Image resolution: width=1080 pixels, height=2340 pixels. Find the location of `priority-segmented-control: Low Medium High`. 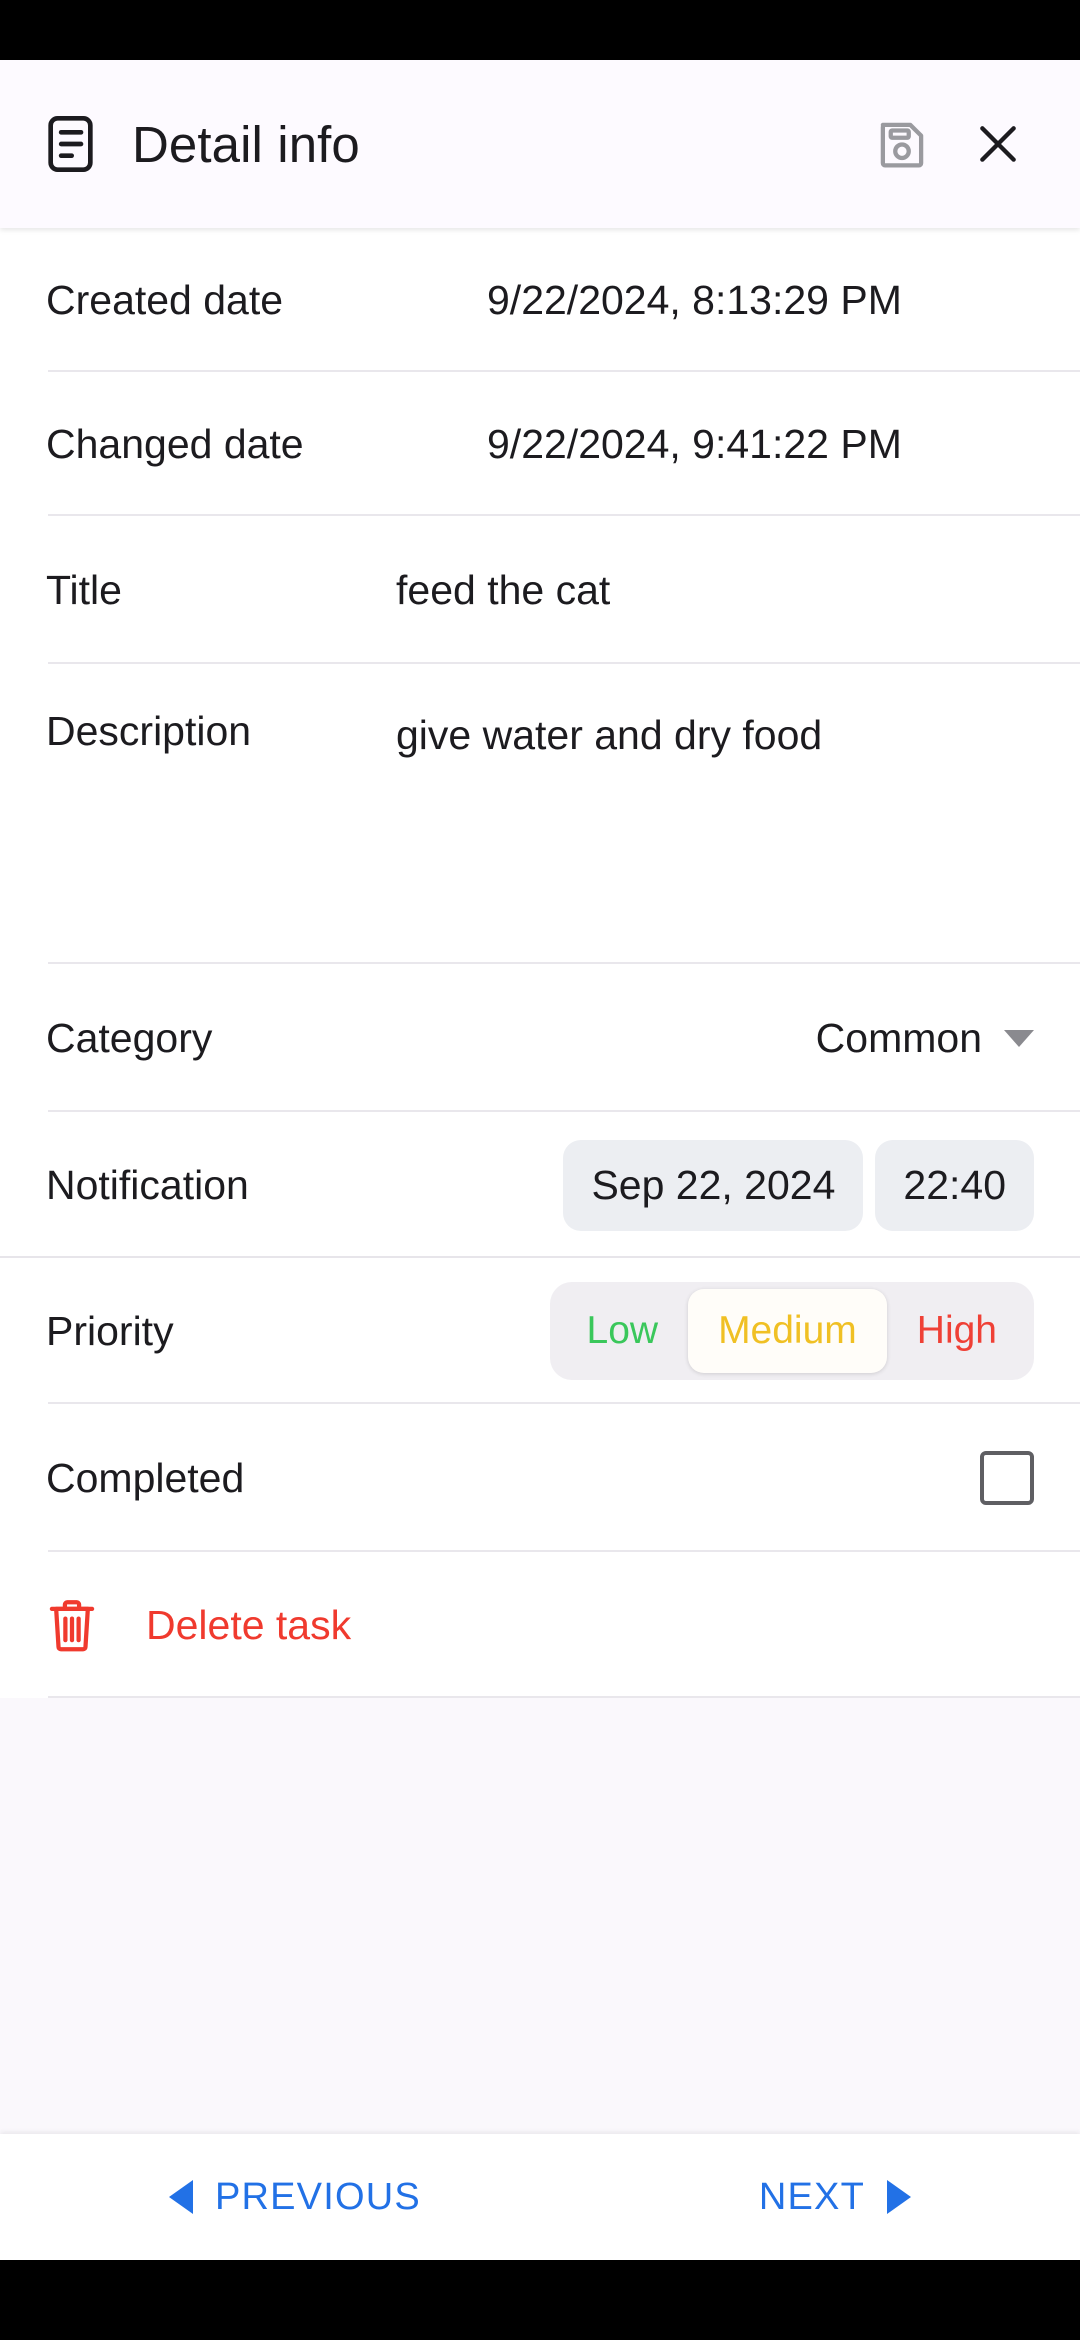

priority-segmented-control: Low Medium High is located at coordinates (791, 1331).